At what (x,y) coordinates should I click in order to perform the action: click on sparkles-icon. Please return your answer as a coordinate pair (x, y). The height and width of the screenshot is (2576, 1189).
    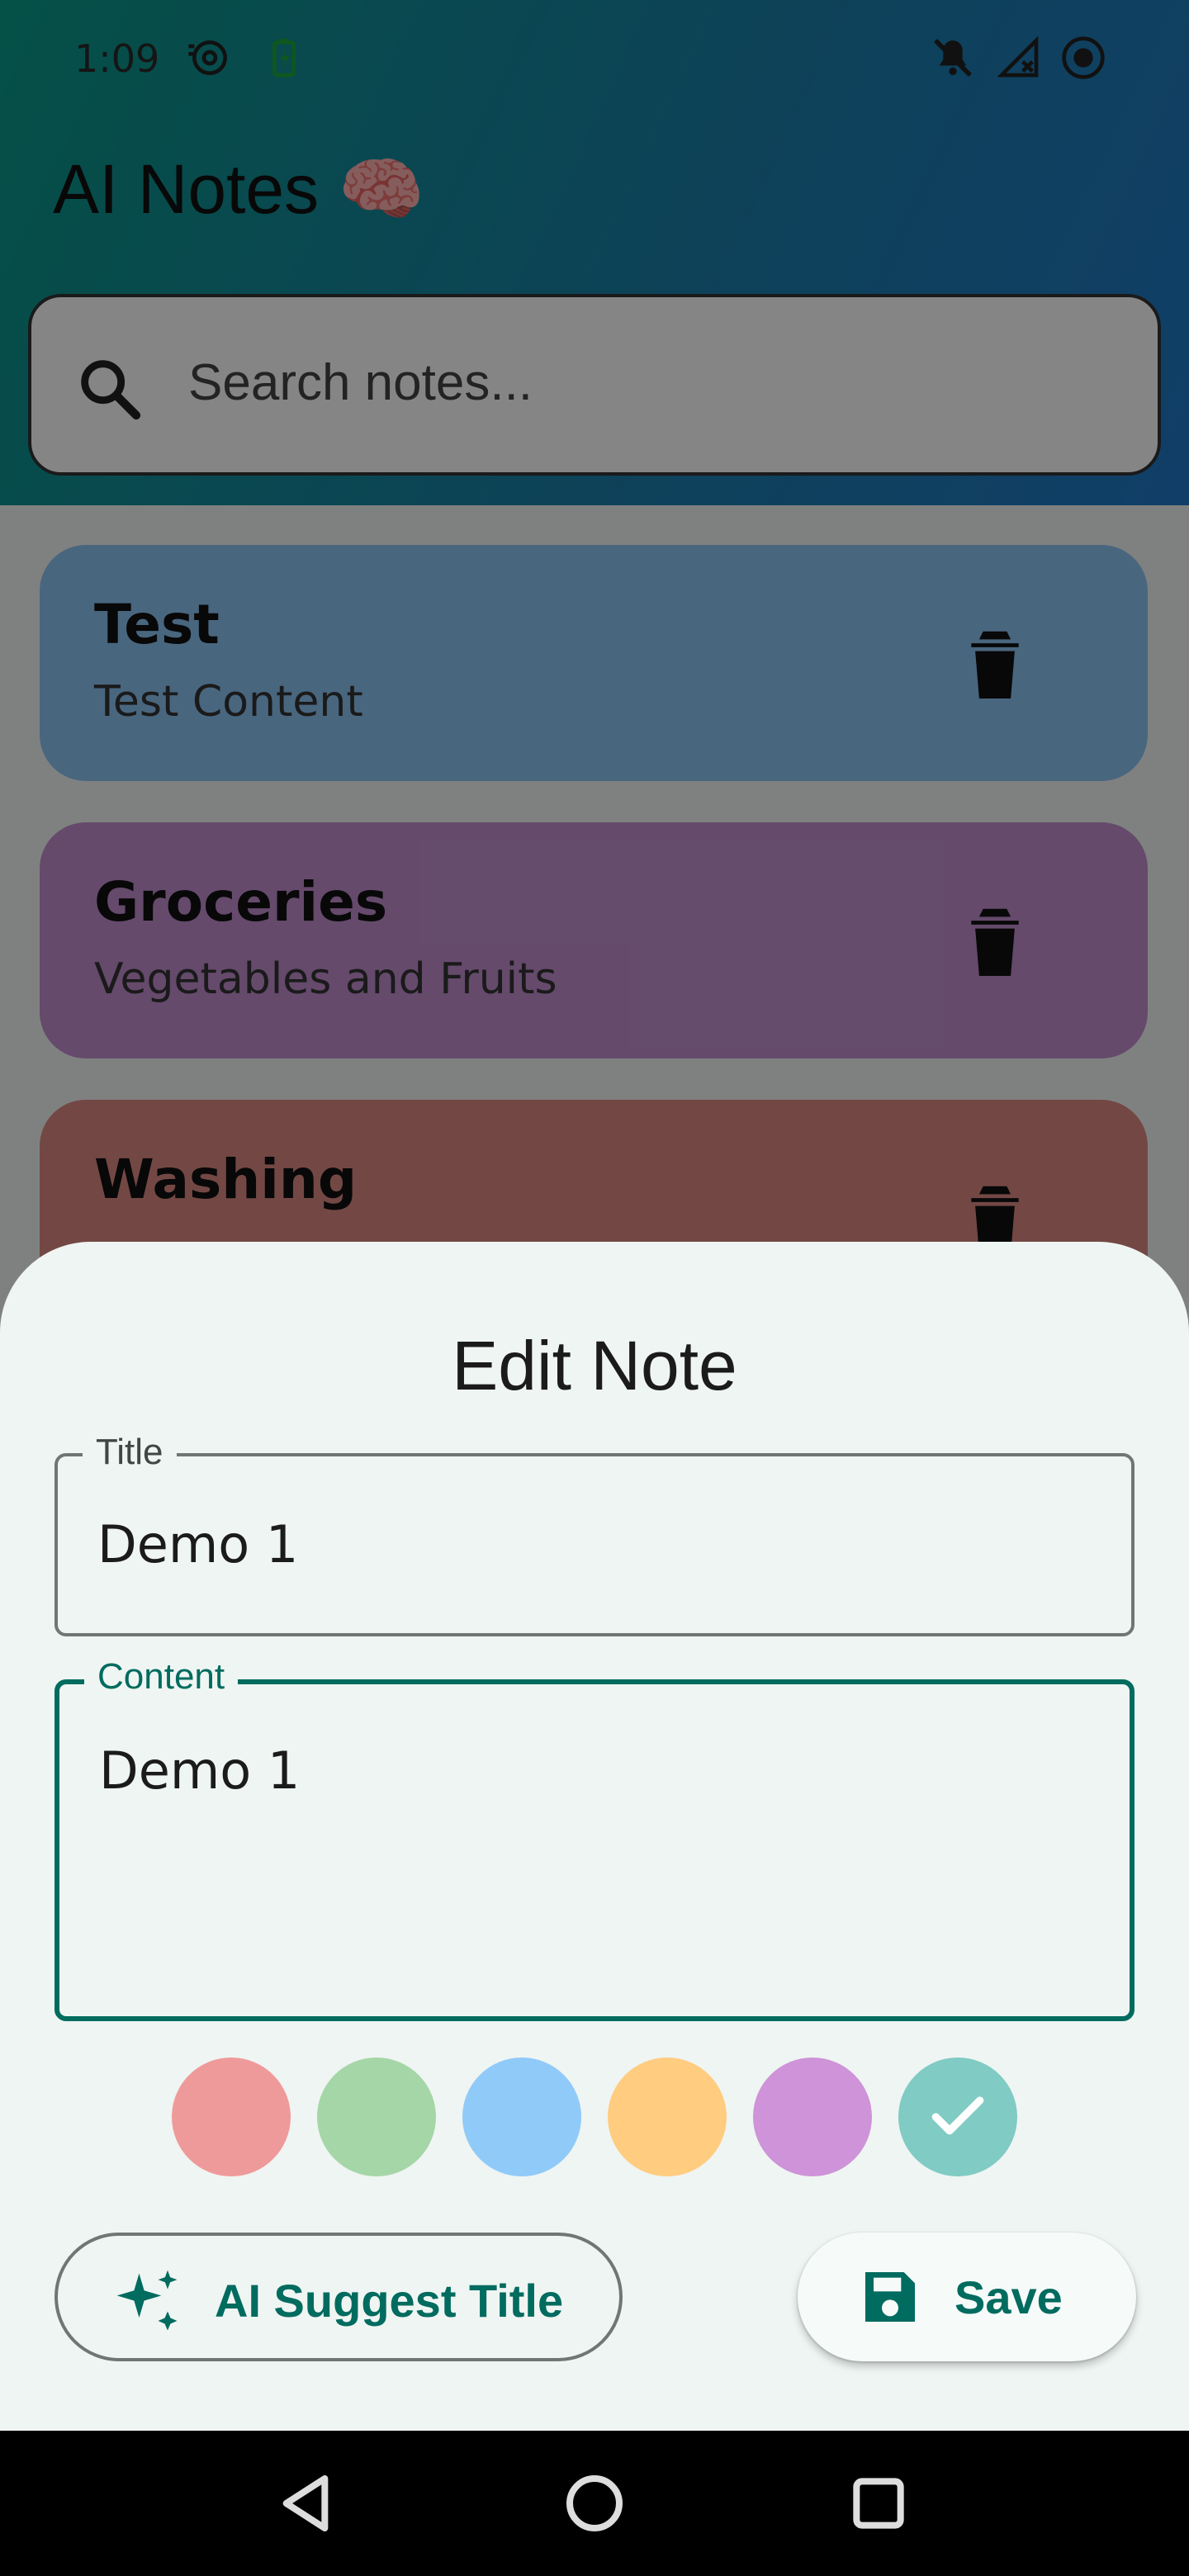
    Looking at the image, I should click on (147, 2300).